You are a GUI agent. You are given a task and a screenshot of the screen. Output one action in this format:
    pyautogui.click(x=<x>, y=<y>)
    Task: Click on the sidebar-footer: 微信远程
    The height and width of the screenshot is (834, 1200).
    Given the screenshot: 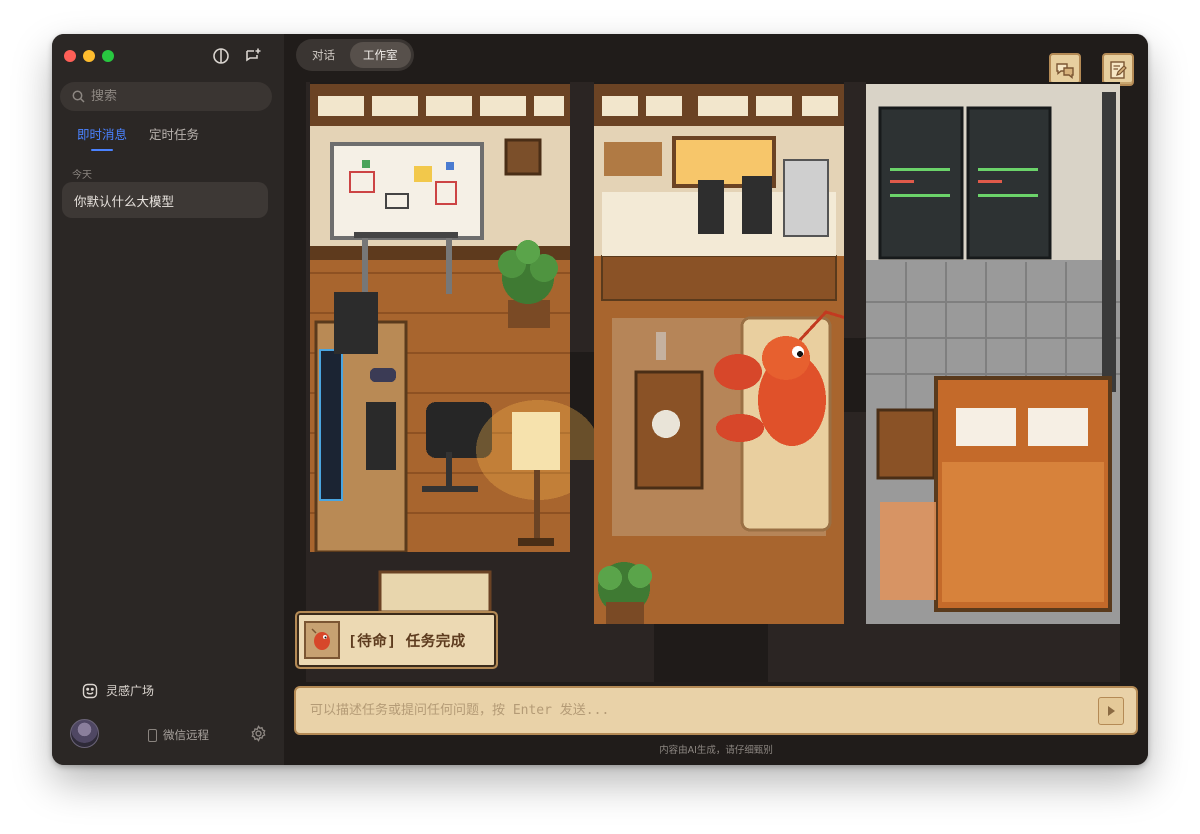 What is the action you would take?
    pyautogui.click(x=170, y=734)
    